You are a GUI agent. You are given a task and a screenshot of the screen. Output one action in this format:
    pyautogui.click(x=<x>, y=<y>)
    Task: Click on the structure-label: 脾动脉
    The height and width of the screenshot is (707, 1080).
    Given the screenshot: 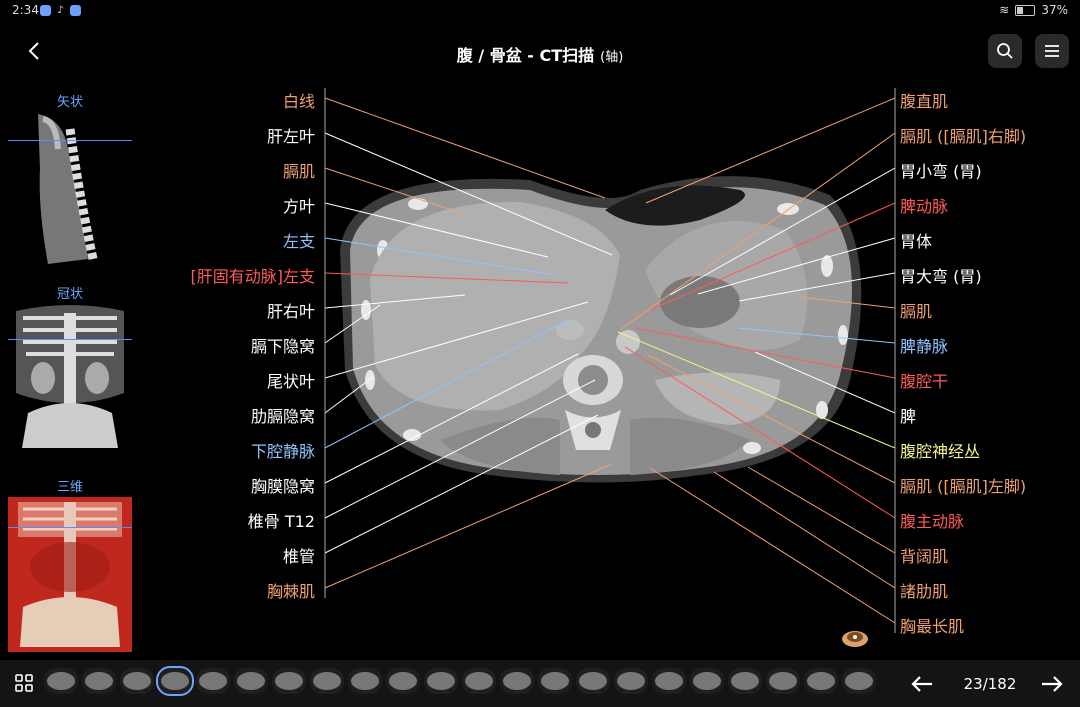 What is the action you would take?
    pyautogui.click(x=924, y=205)
    